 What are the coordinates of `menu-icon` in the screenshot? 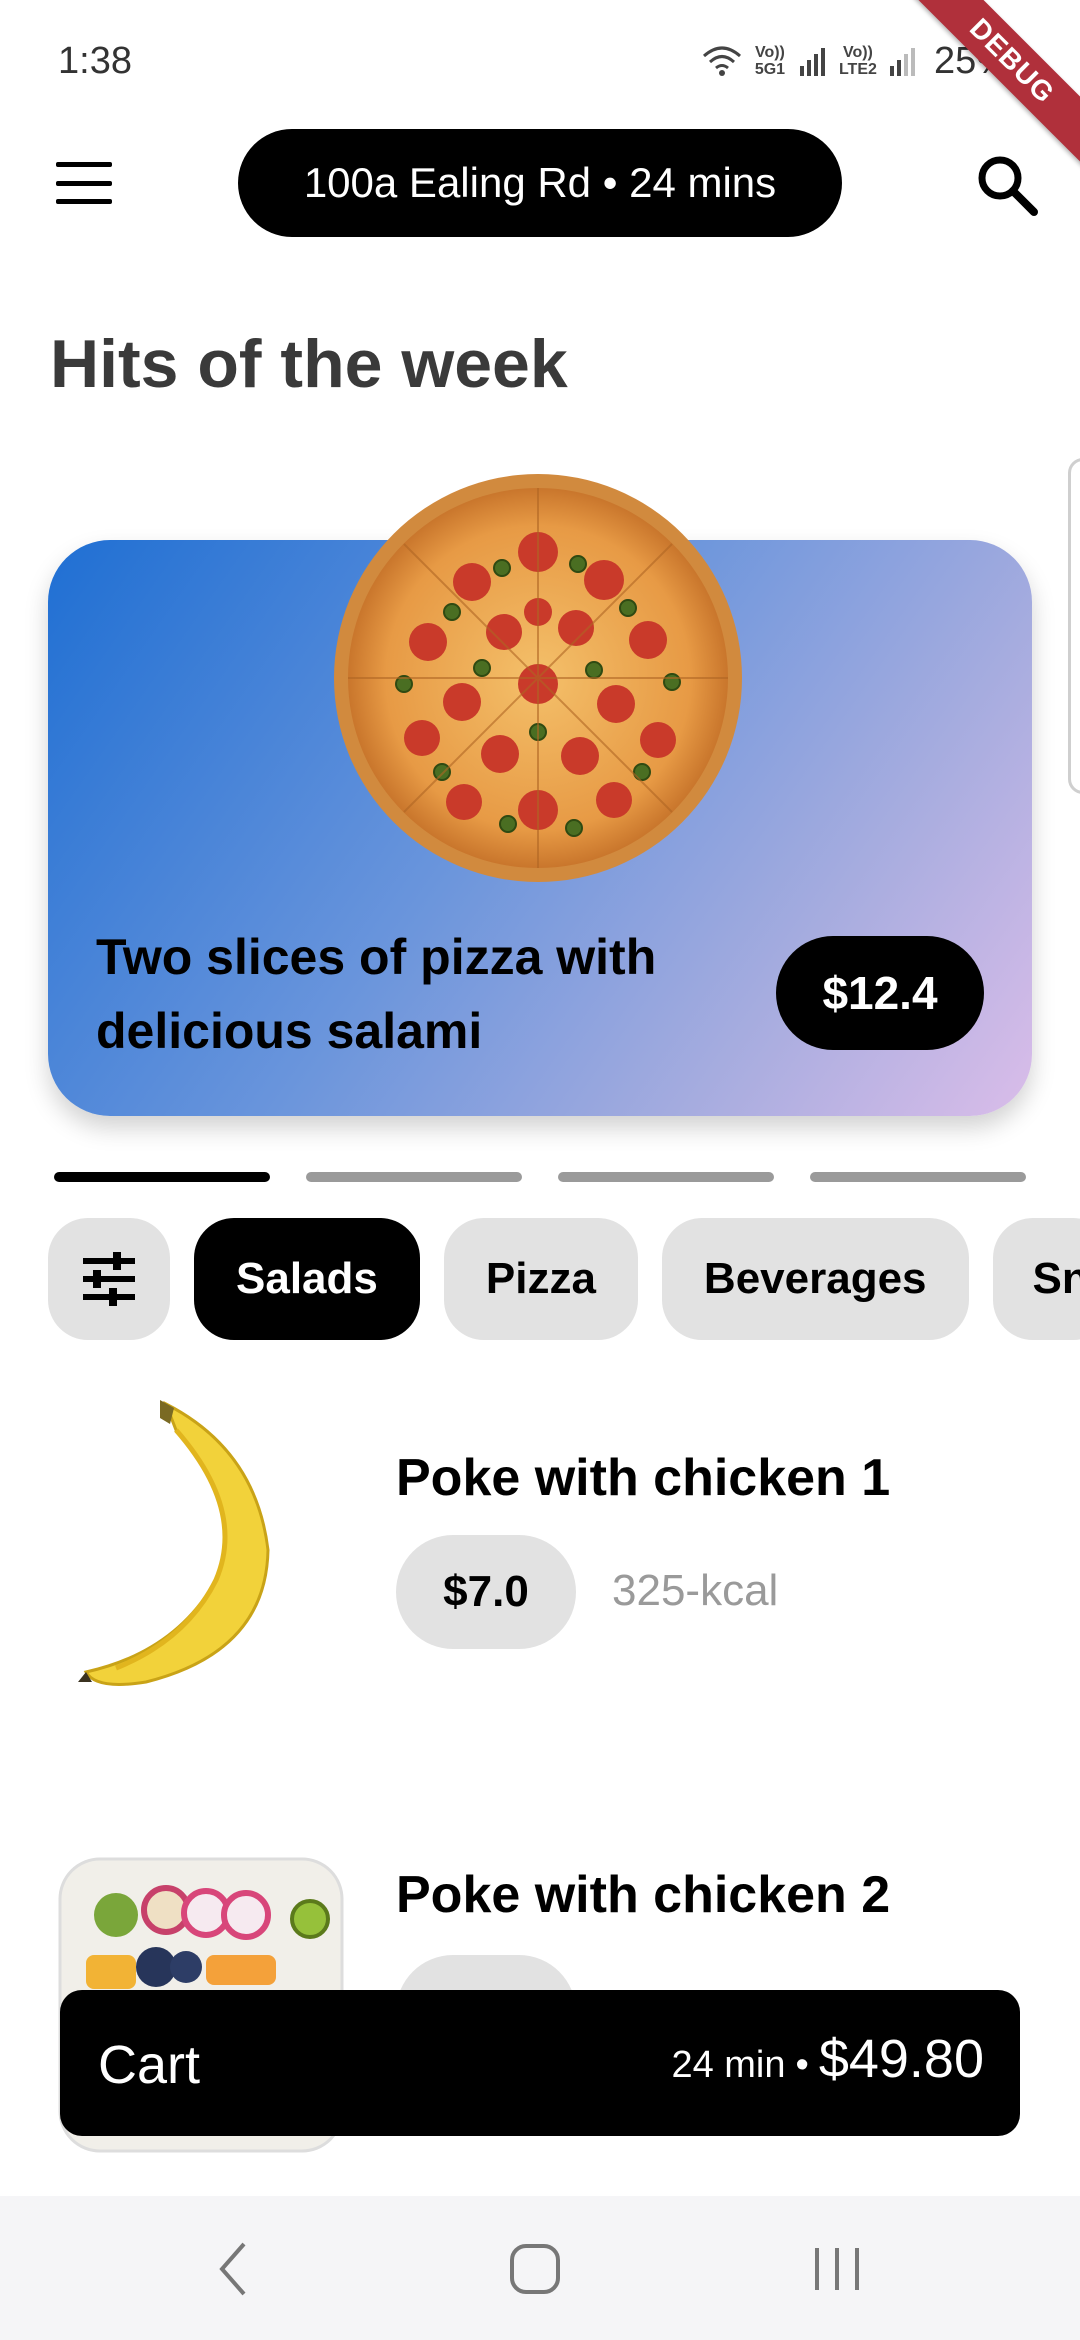 It's located at (84, 183).